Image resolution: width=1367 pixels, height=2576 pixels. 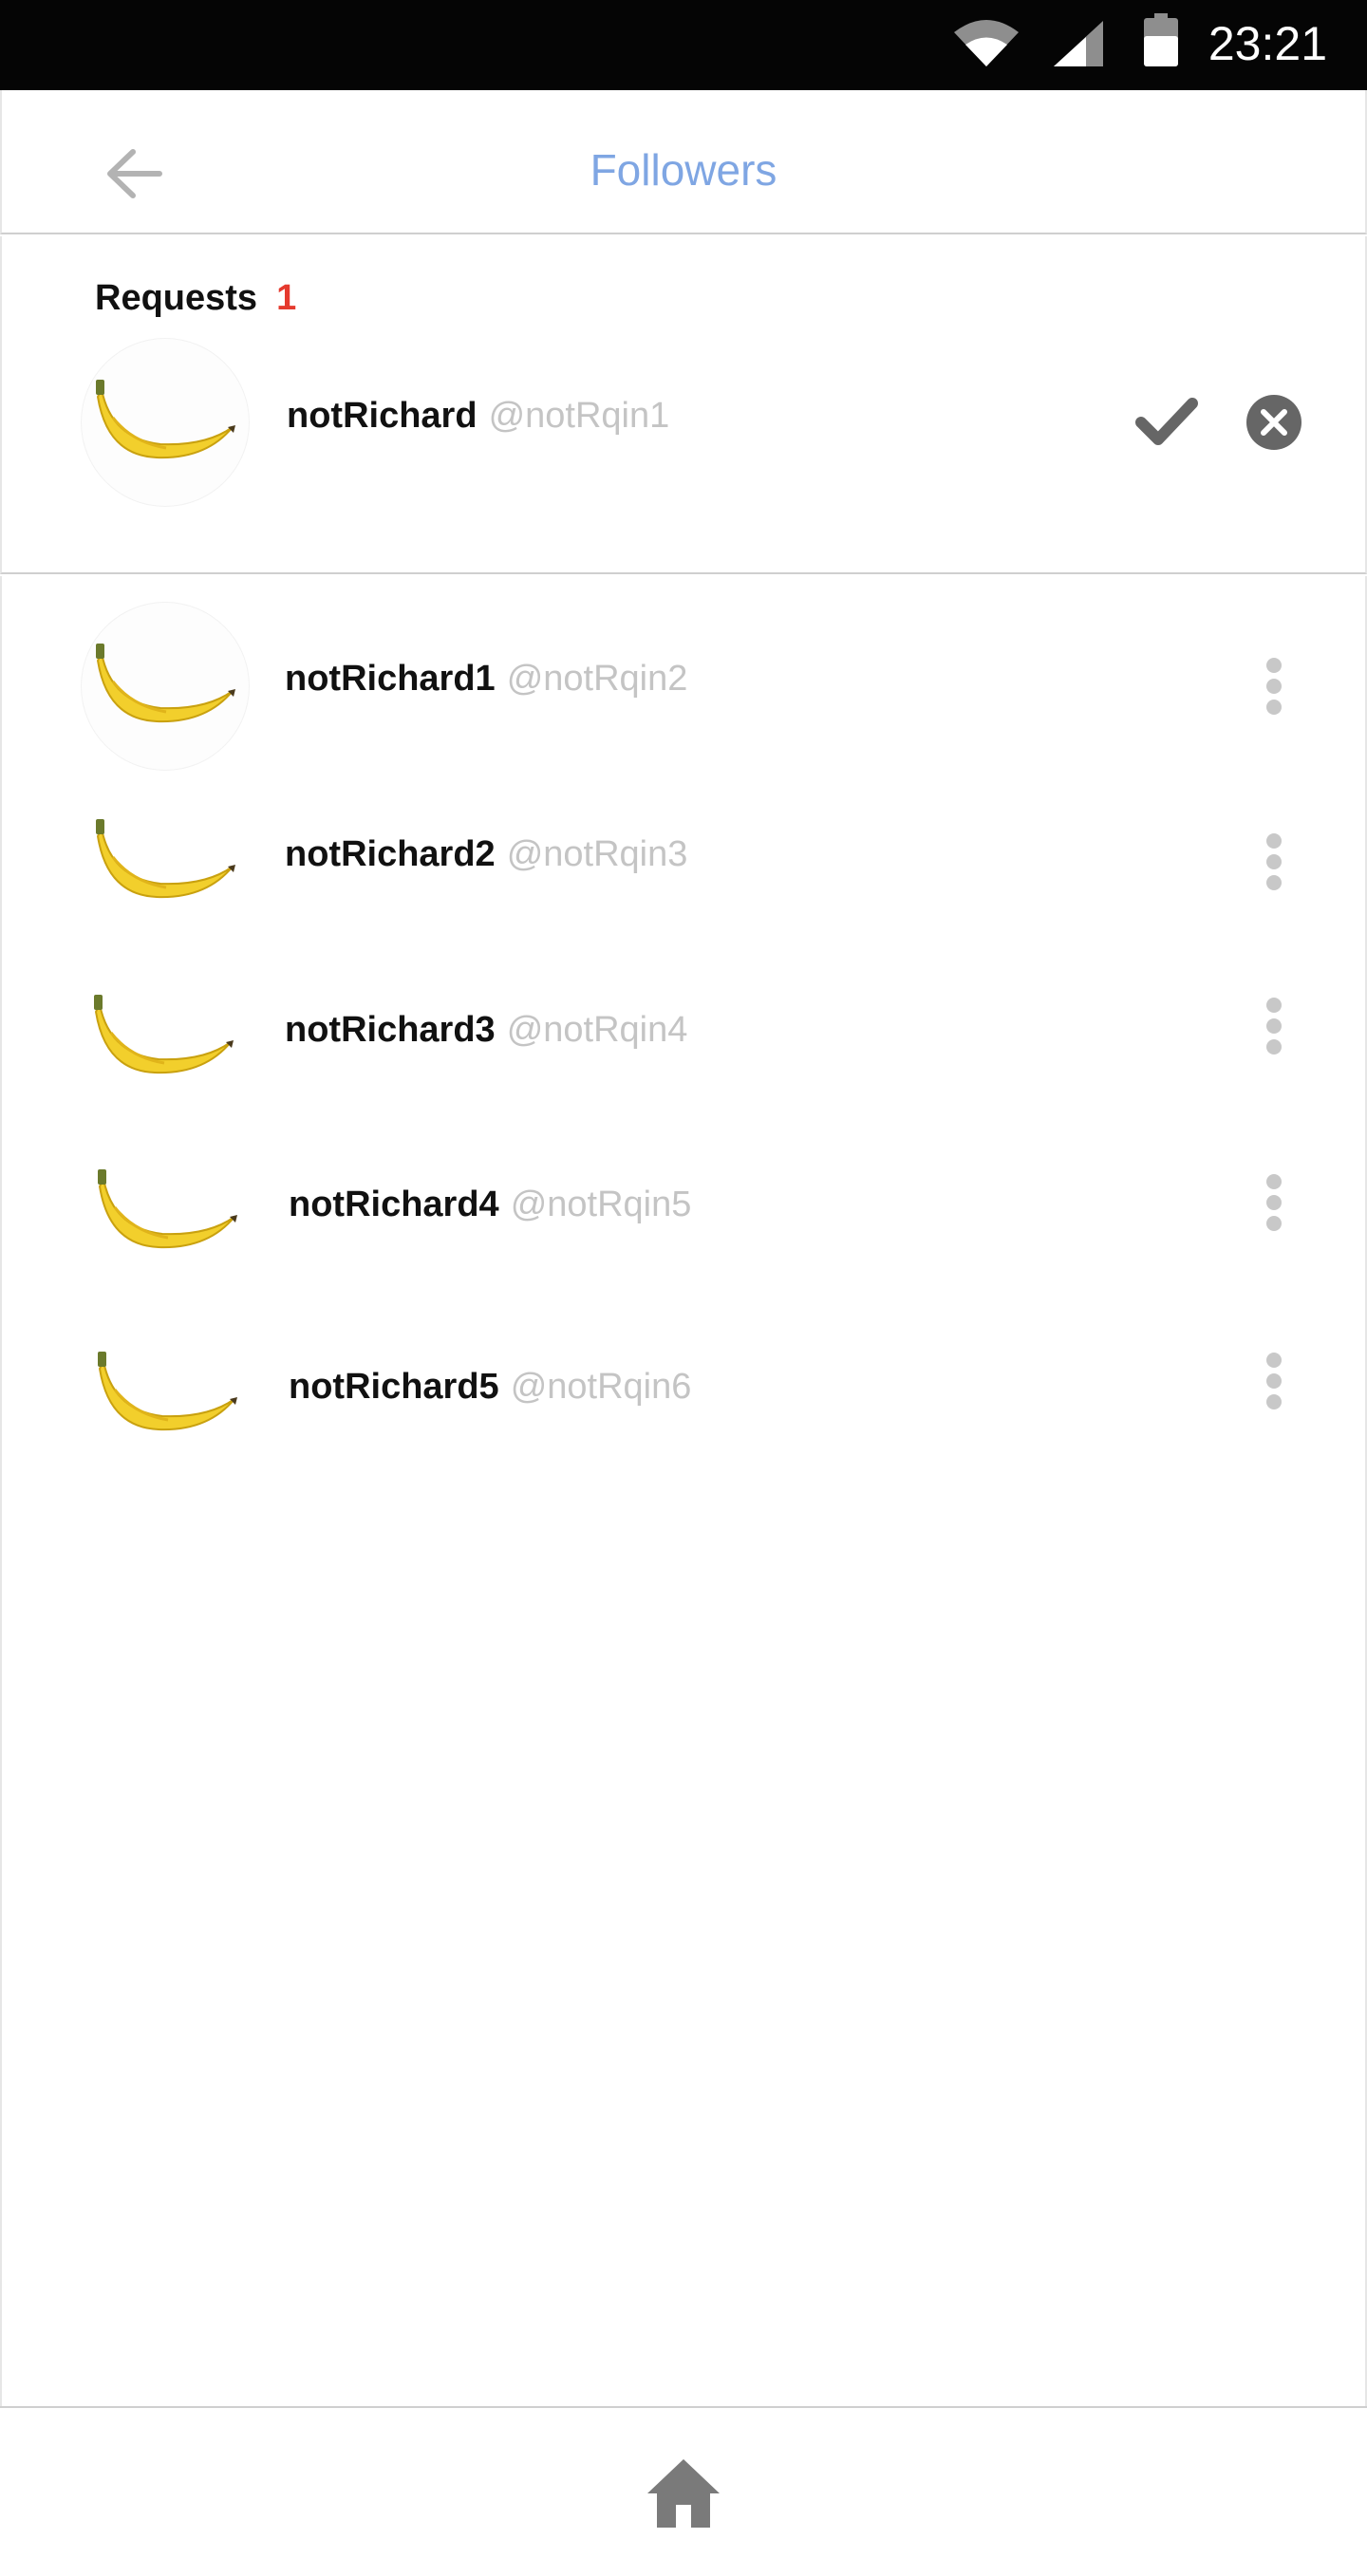 I want to click on follower-name: notRichard3, so click(x=390, y=1030).